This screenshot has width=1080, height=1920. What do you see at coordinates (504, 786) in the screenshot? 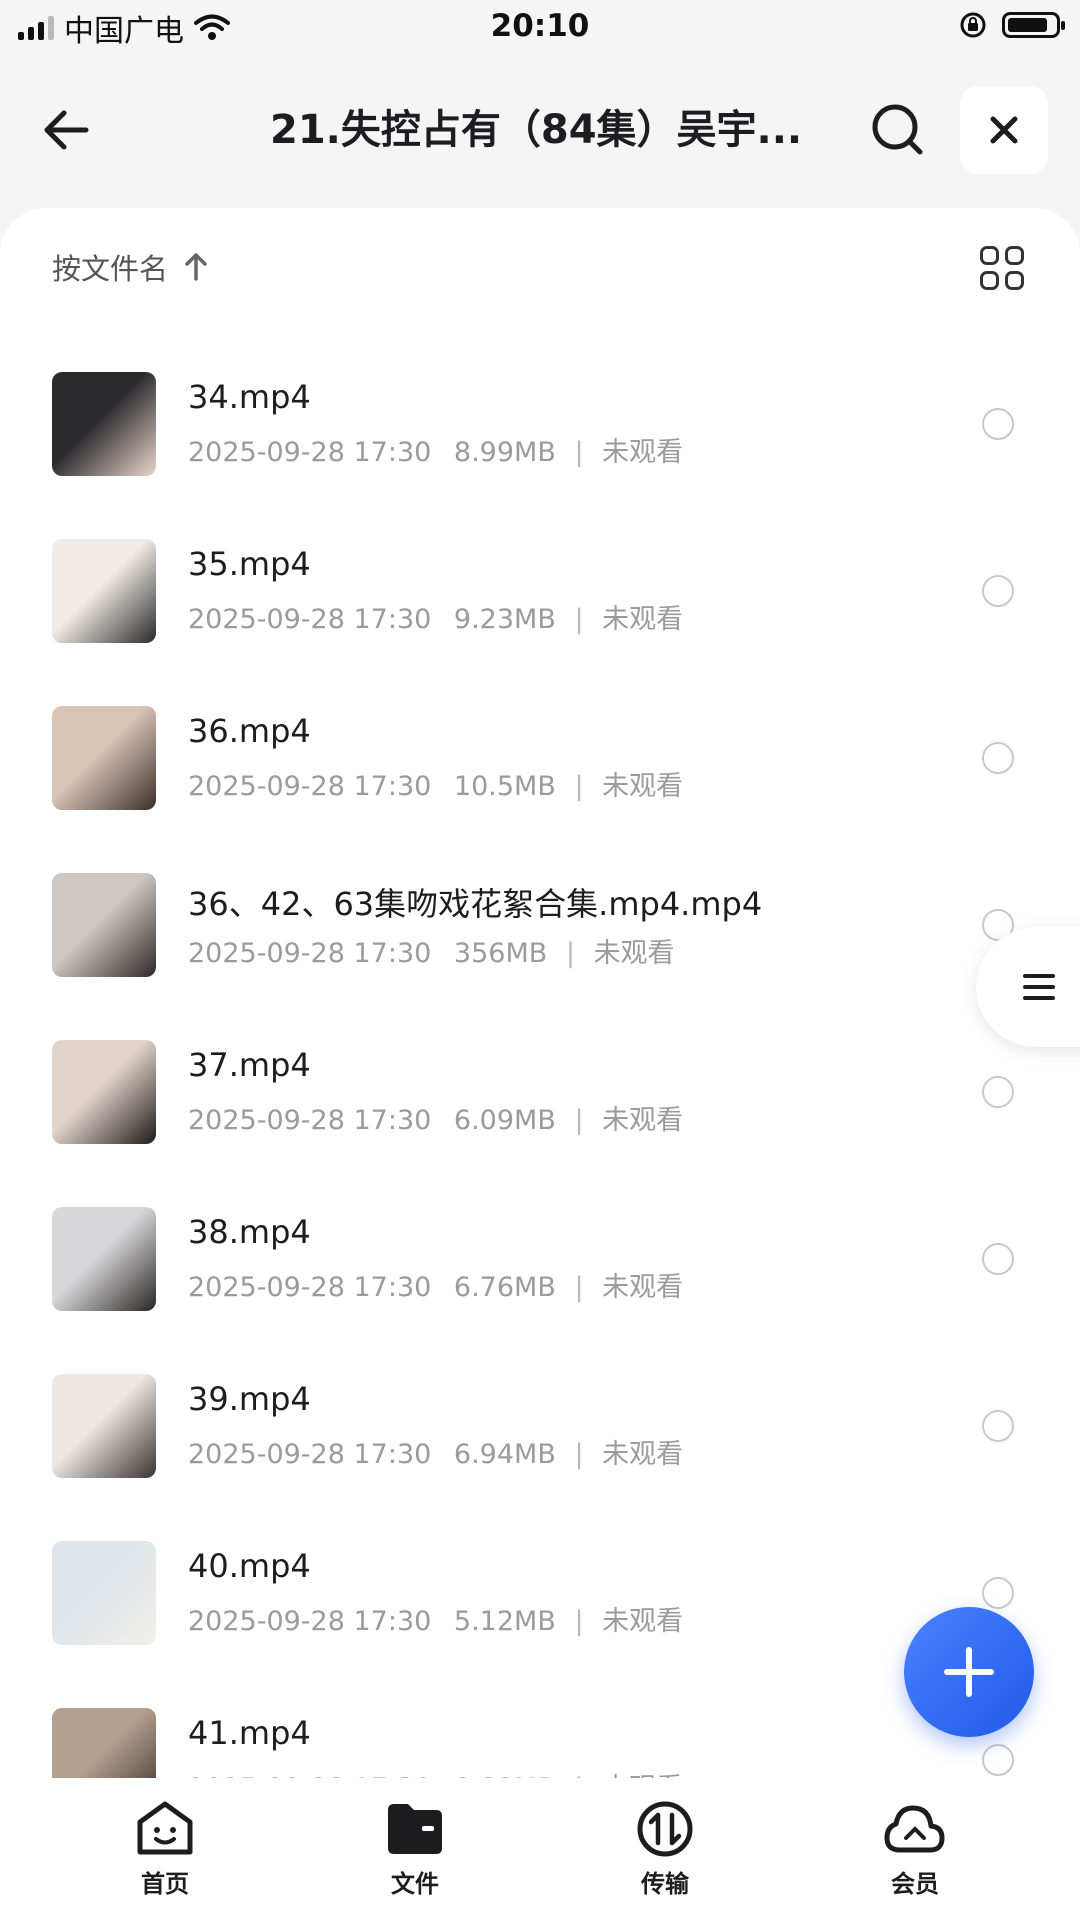
I see `file-size: 10.5MB` at bounding box center [504, 786].